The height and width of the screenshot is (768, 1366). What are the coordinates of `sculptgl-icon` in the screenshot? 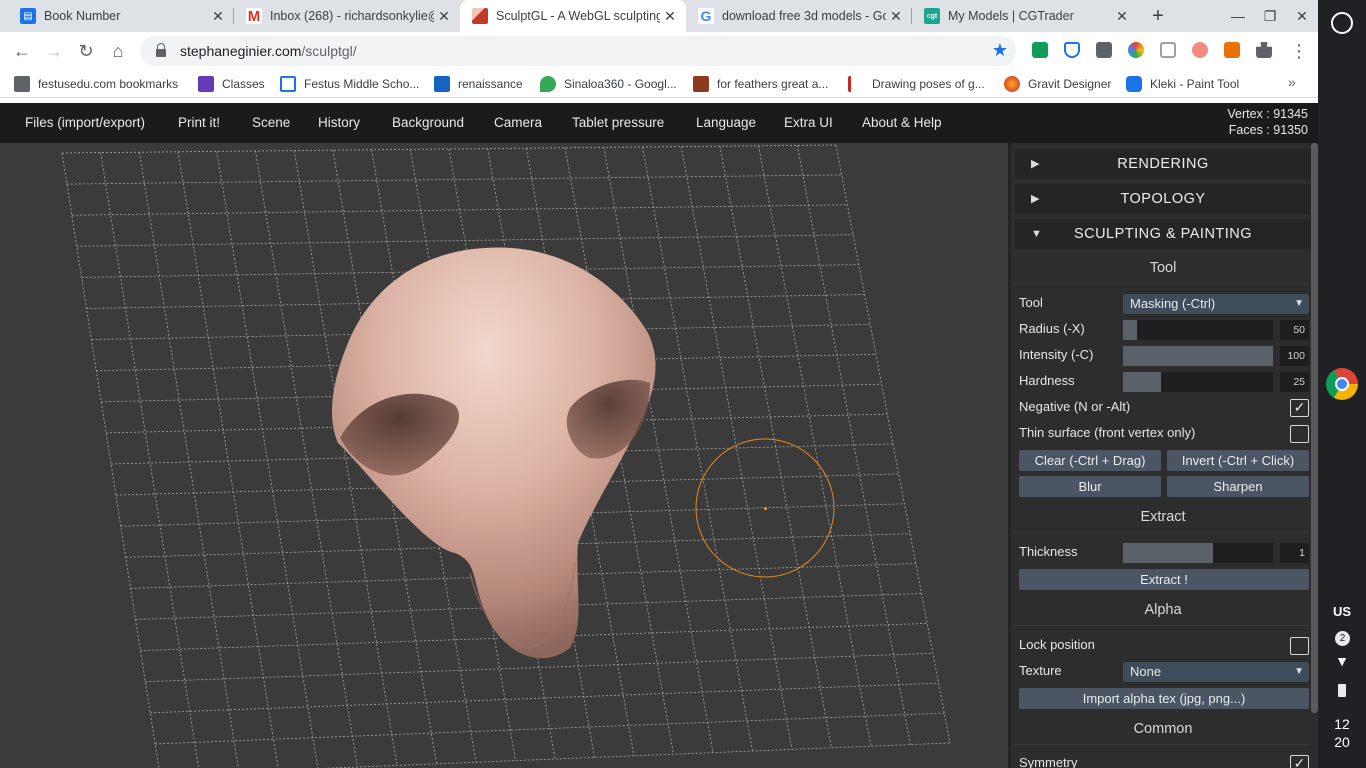 It's located at (480, 16).